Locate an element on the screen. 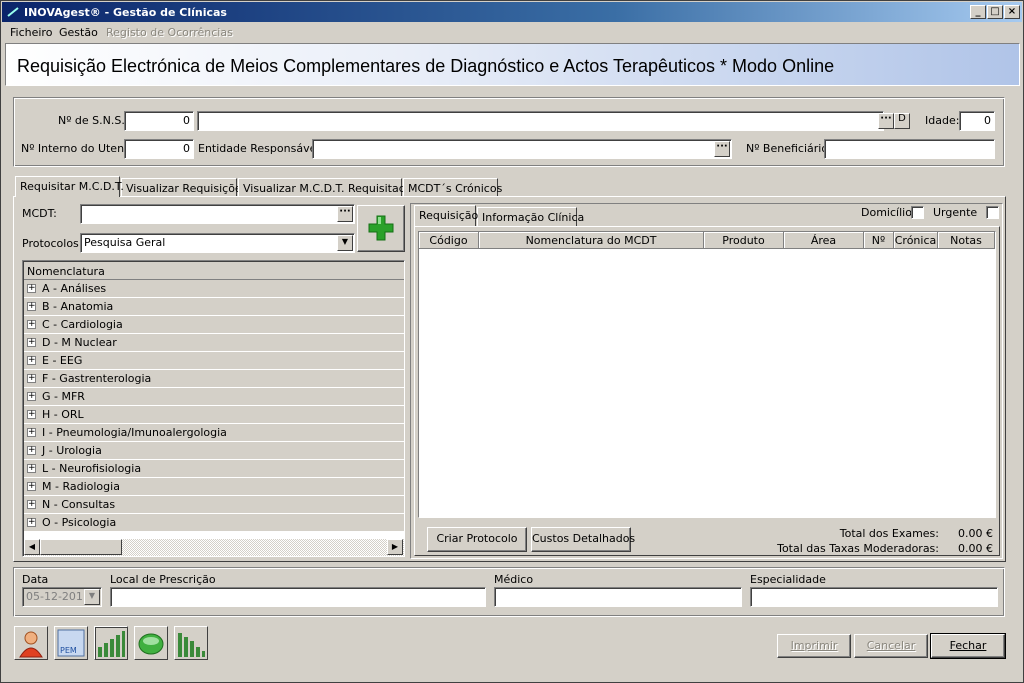 The width and height of the screenshot is (1024, 683). d-button: D is located at coordinates (902, 121).